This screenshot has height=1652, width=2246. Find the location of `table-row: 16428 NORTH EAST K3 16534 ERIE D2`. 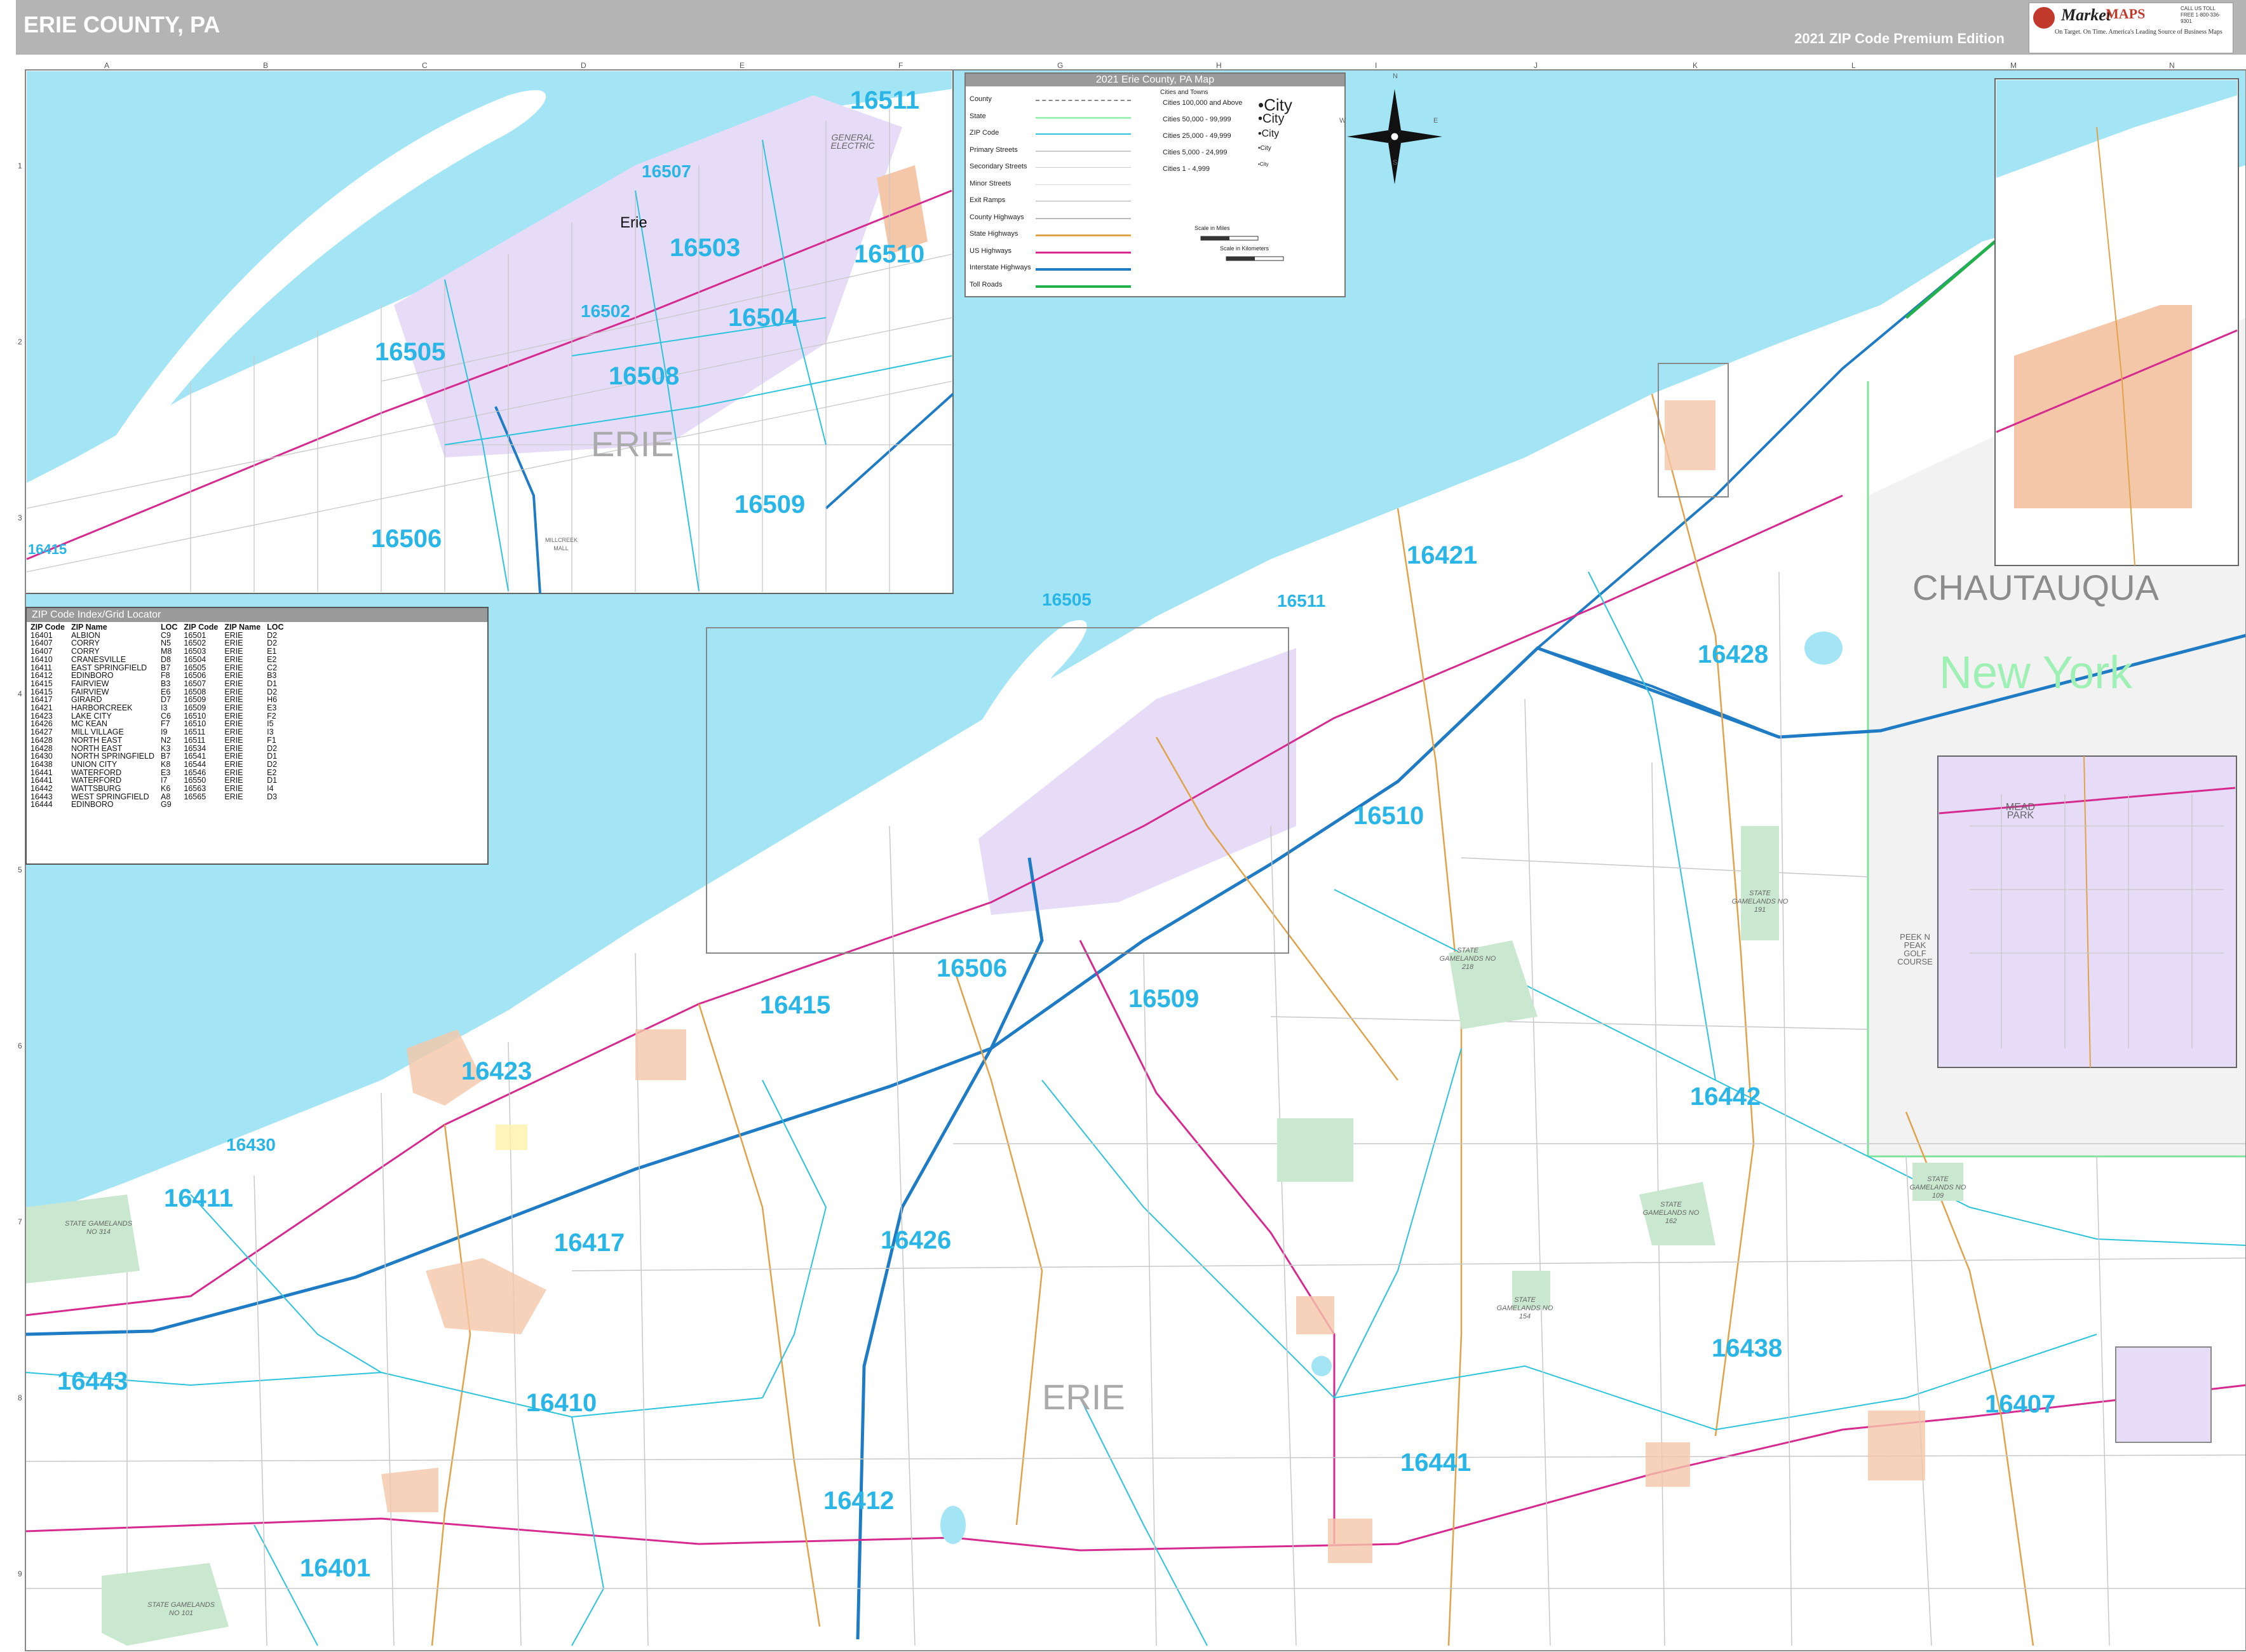

table-row: 16428 NORTH EAST K3 16534 ERIE D2 is located at coordinates (157, 748).